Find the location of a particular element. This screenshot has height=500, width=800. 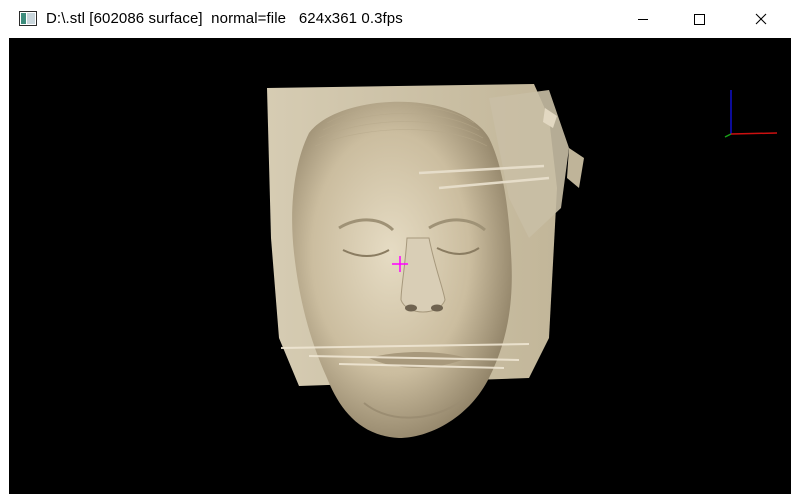

close-icon is located at coordinates (761, 19).